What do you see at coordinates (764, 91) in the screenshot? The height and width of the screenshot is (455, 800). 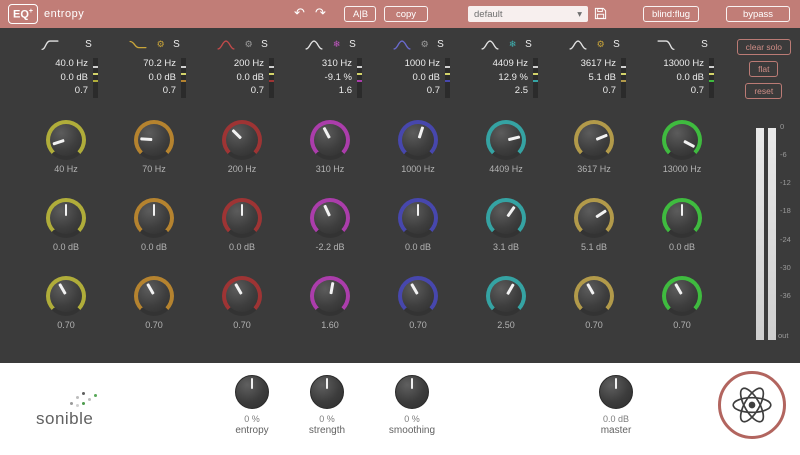 I see `reset-button: reset` at bounding box center [764, 91].